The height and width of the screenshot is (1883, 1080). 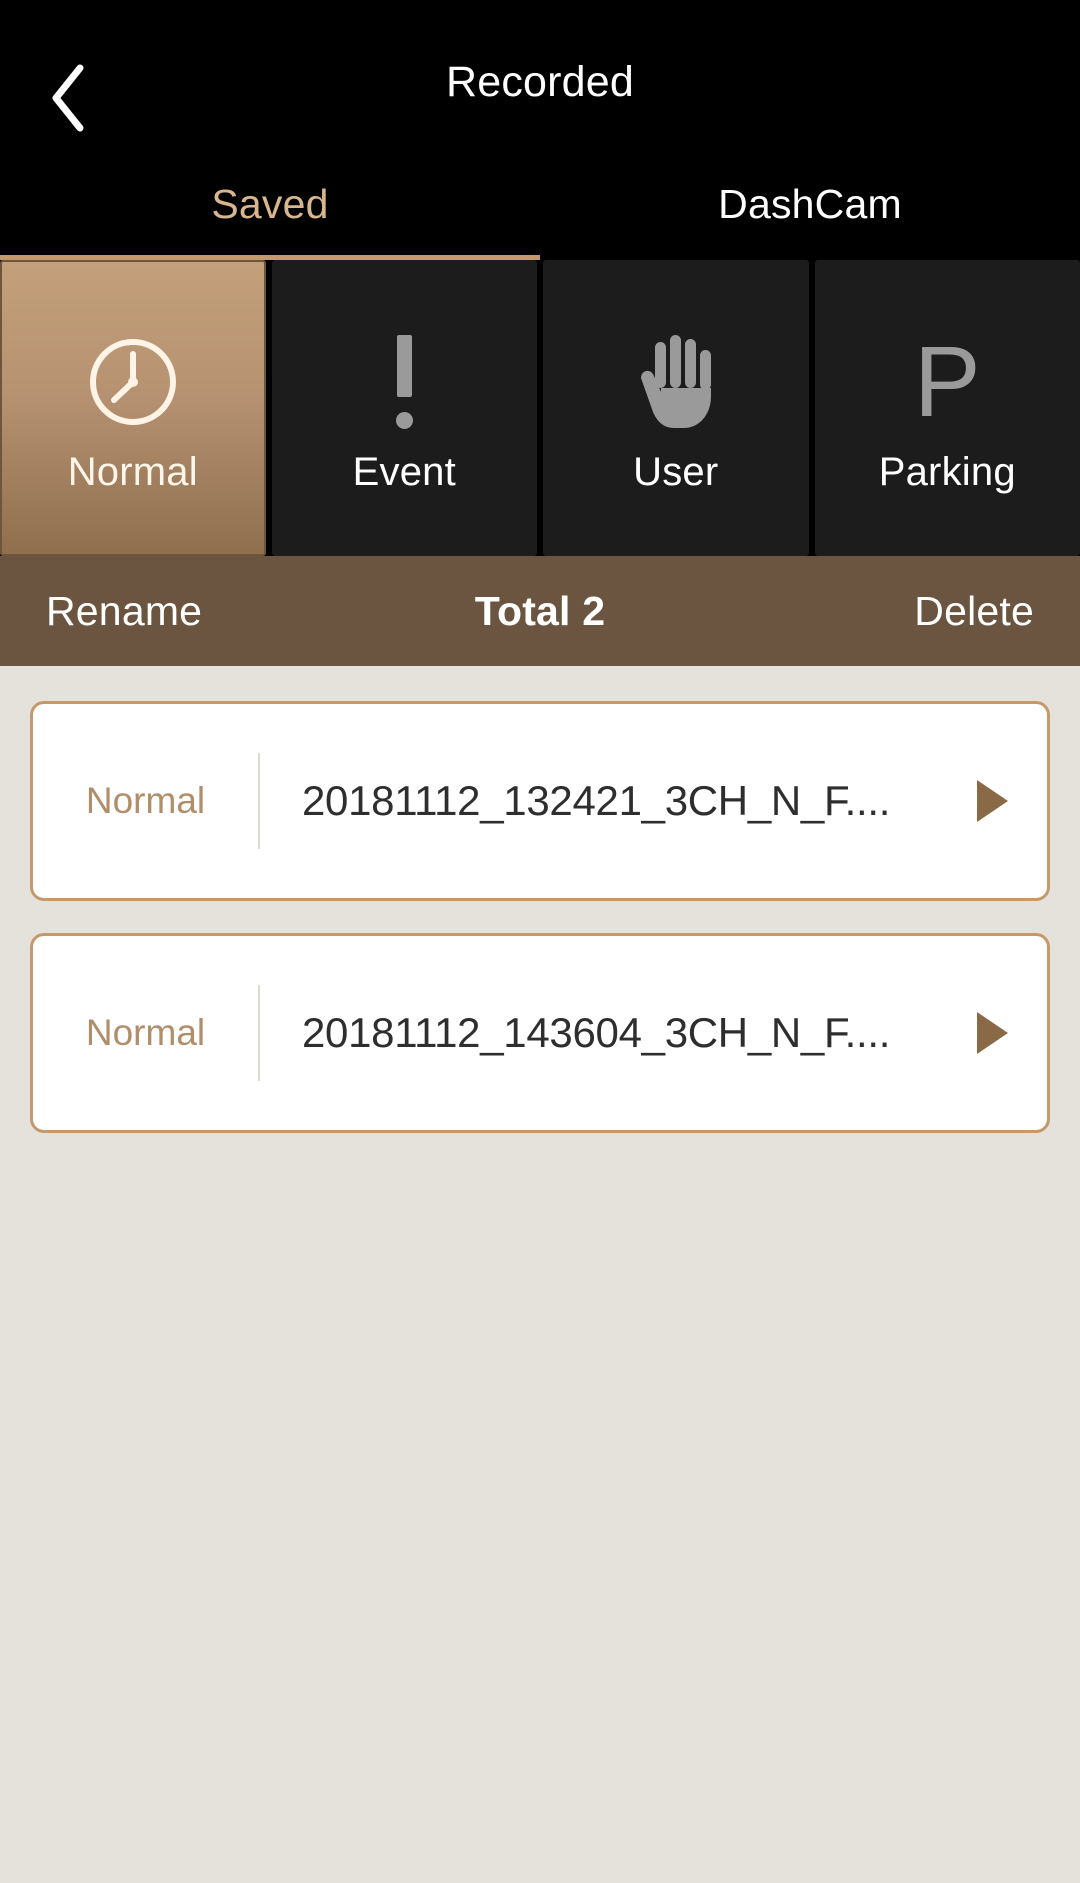 I want to click on tab-dashcam: DashCam, so click(x=810, y=207).